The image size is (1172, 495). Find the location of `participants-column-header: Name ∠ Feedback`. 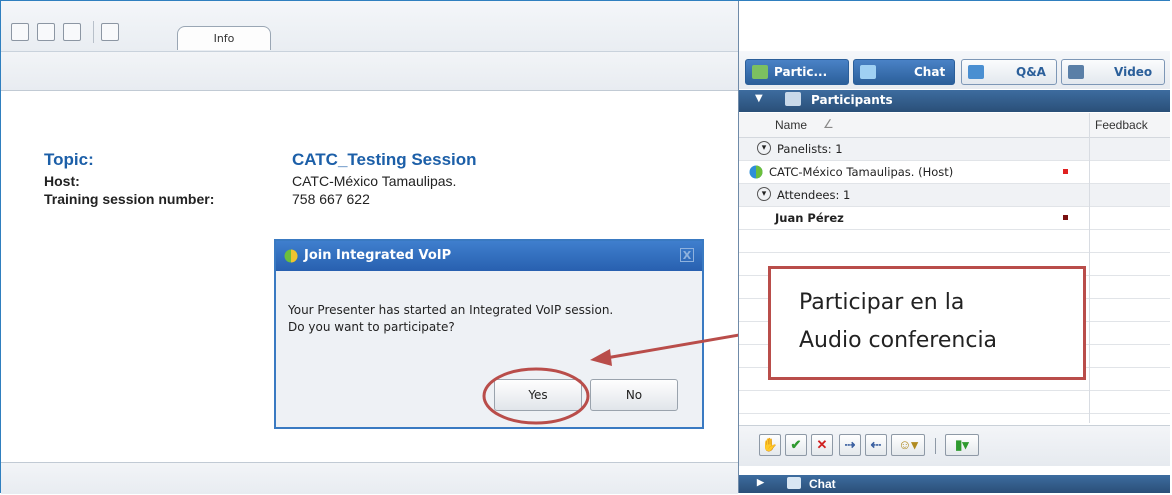

participants-column-header: Name ∠ Feedback is located at coordinates (954, 125).